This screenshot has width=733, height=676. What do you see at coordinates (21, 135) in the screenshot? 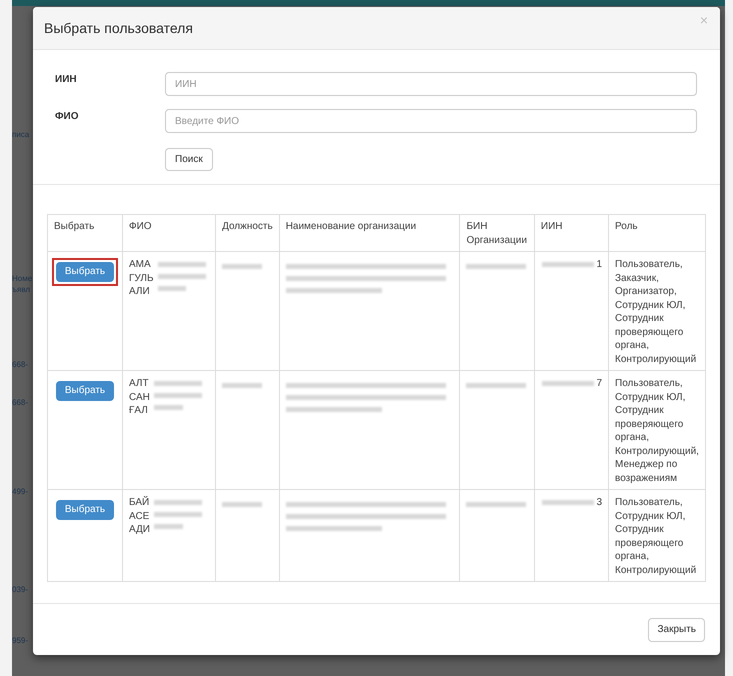
I see `page-text: писа` at bounding box center [21, 135].